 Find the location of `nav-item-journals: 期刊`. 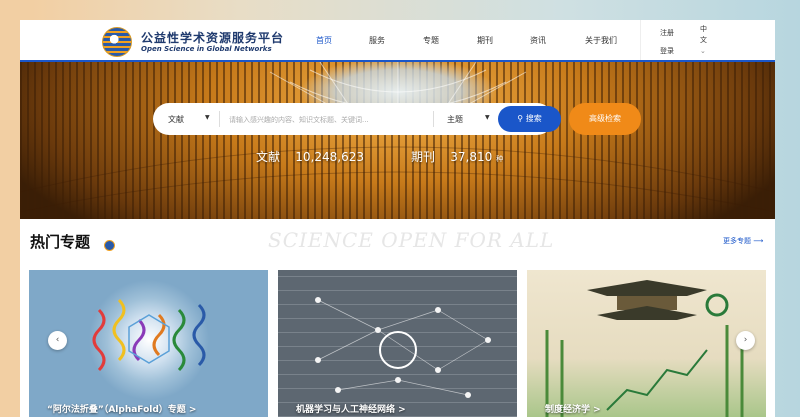

nav-item-journals: 期刊 is located at coordinates (485, 40).